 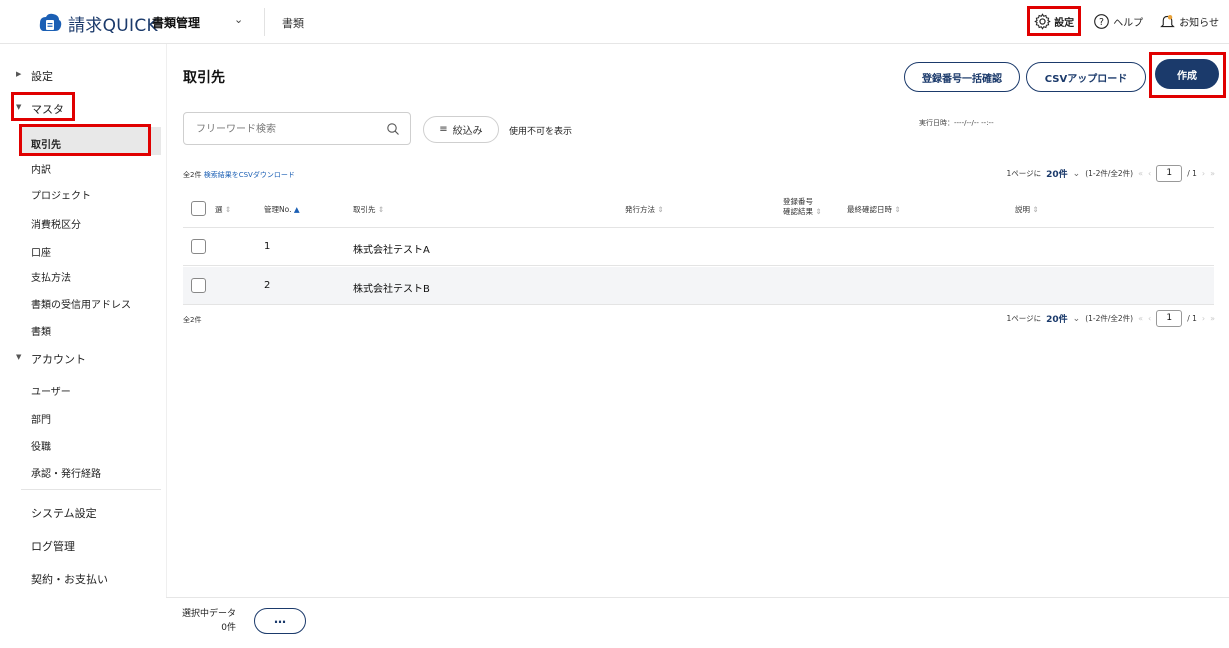 What do you see at coordinates (282, 209) in the screenshot?
I see `col-mgmt-no: 管理No. ▲` at bounding box center [282, 209].